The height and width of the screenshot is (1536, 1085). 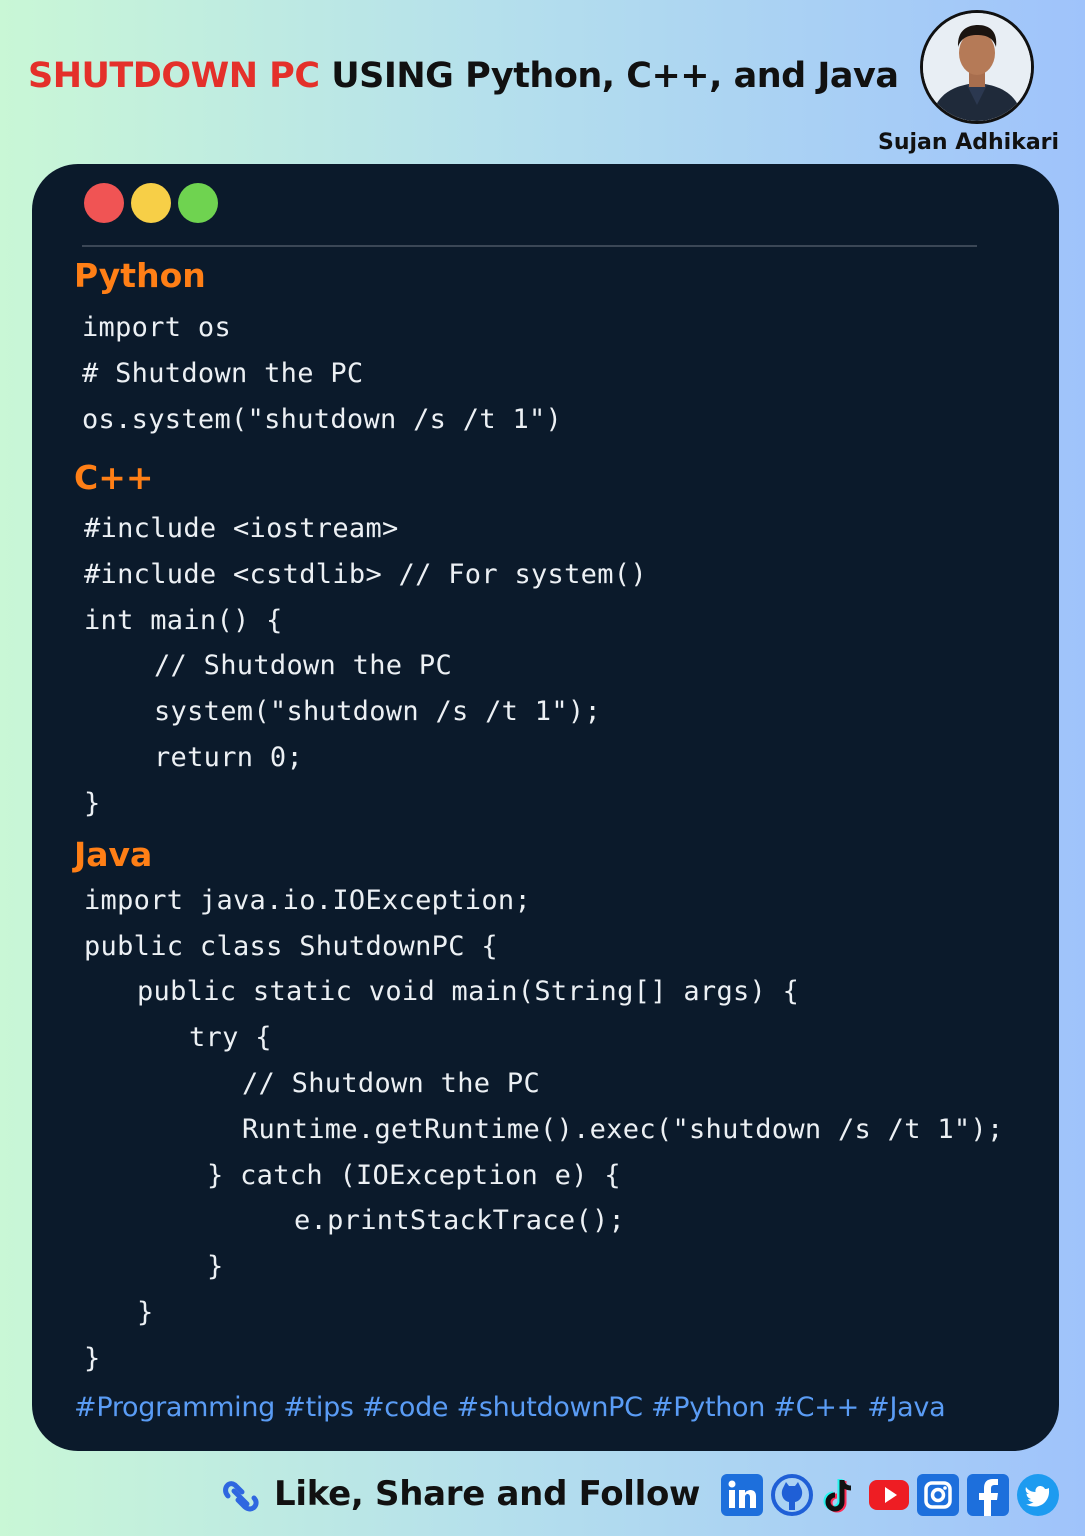 I want to click on linkedin-icon, so click(x=742, y=1495).